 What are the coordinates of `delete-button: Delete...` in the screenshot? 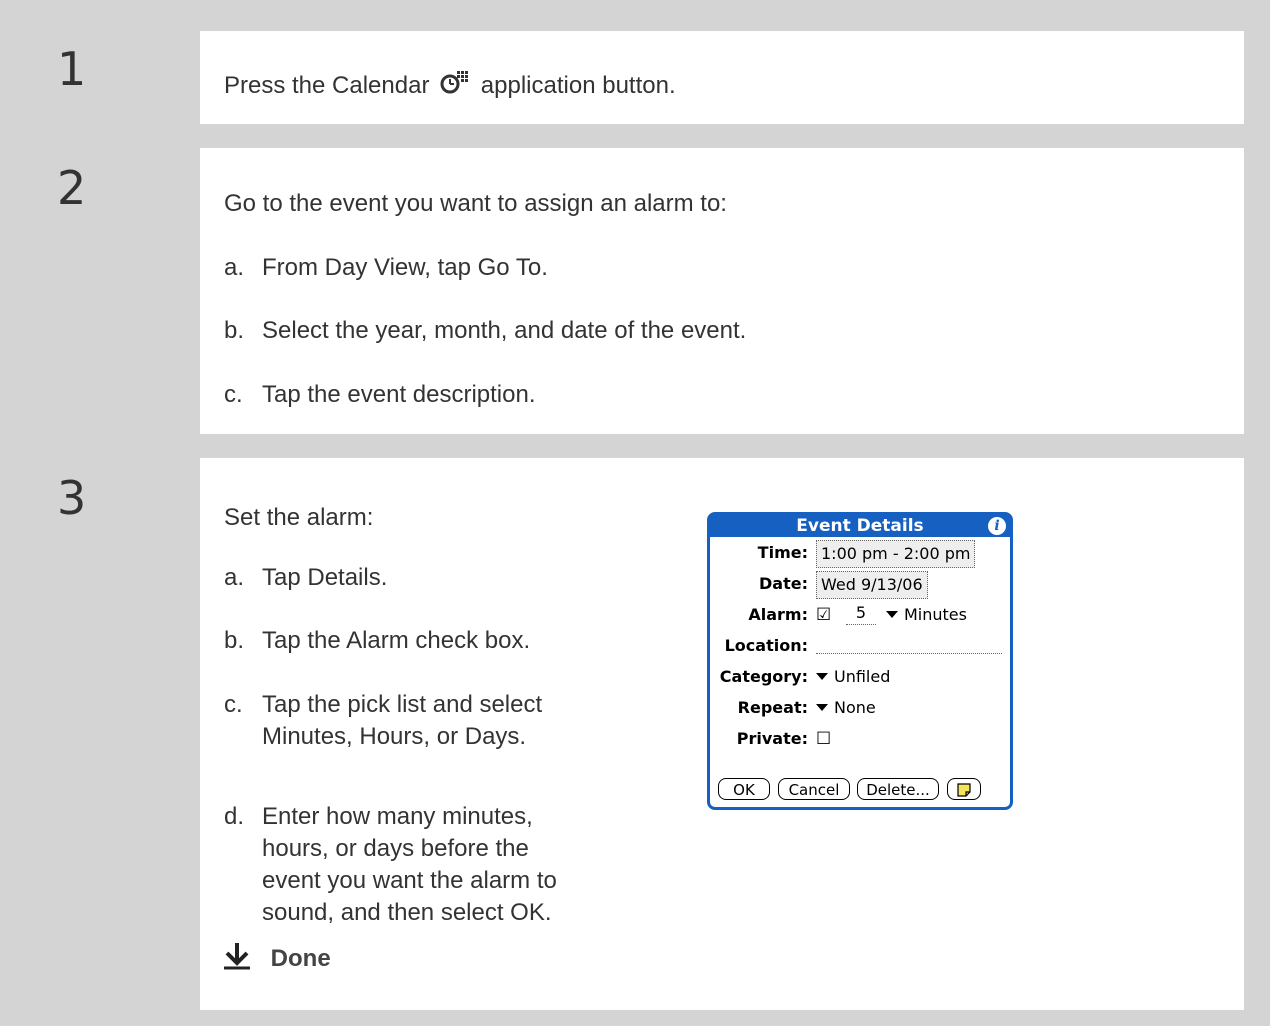 It's located at (898, 789).